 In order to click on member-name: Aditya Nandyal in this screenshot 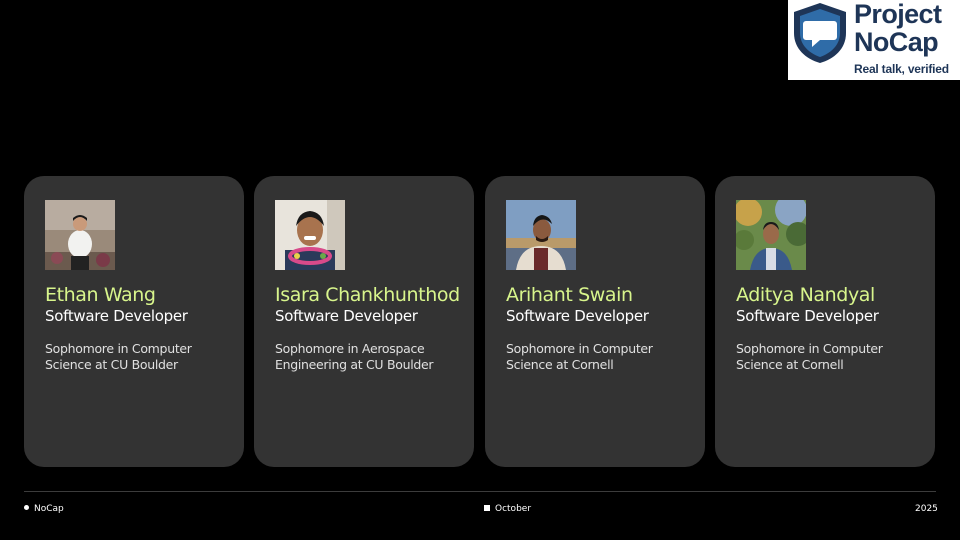, I will do `click(805, 295)`.